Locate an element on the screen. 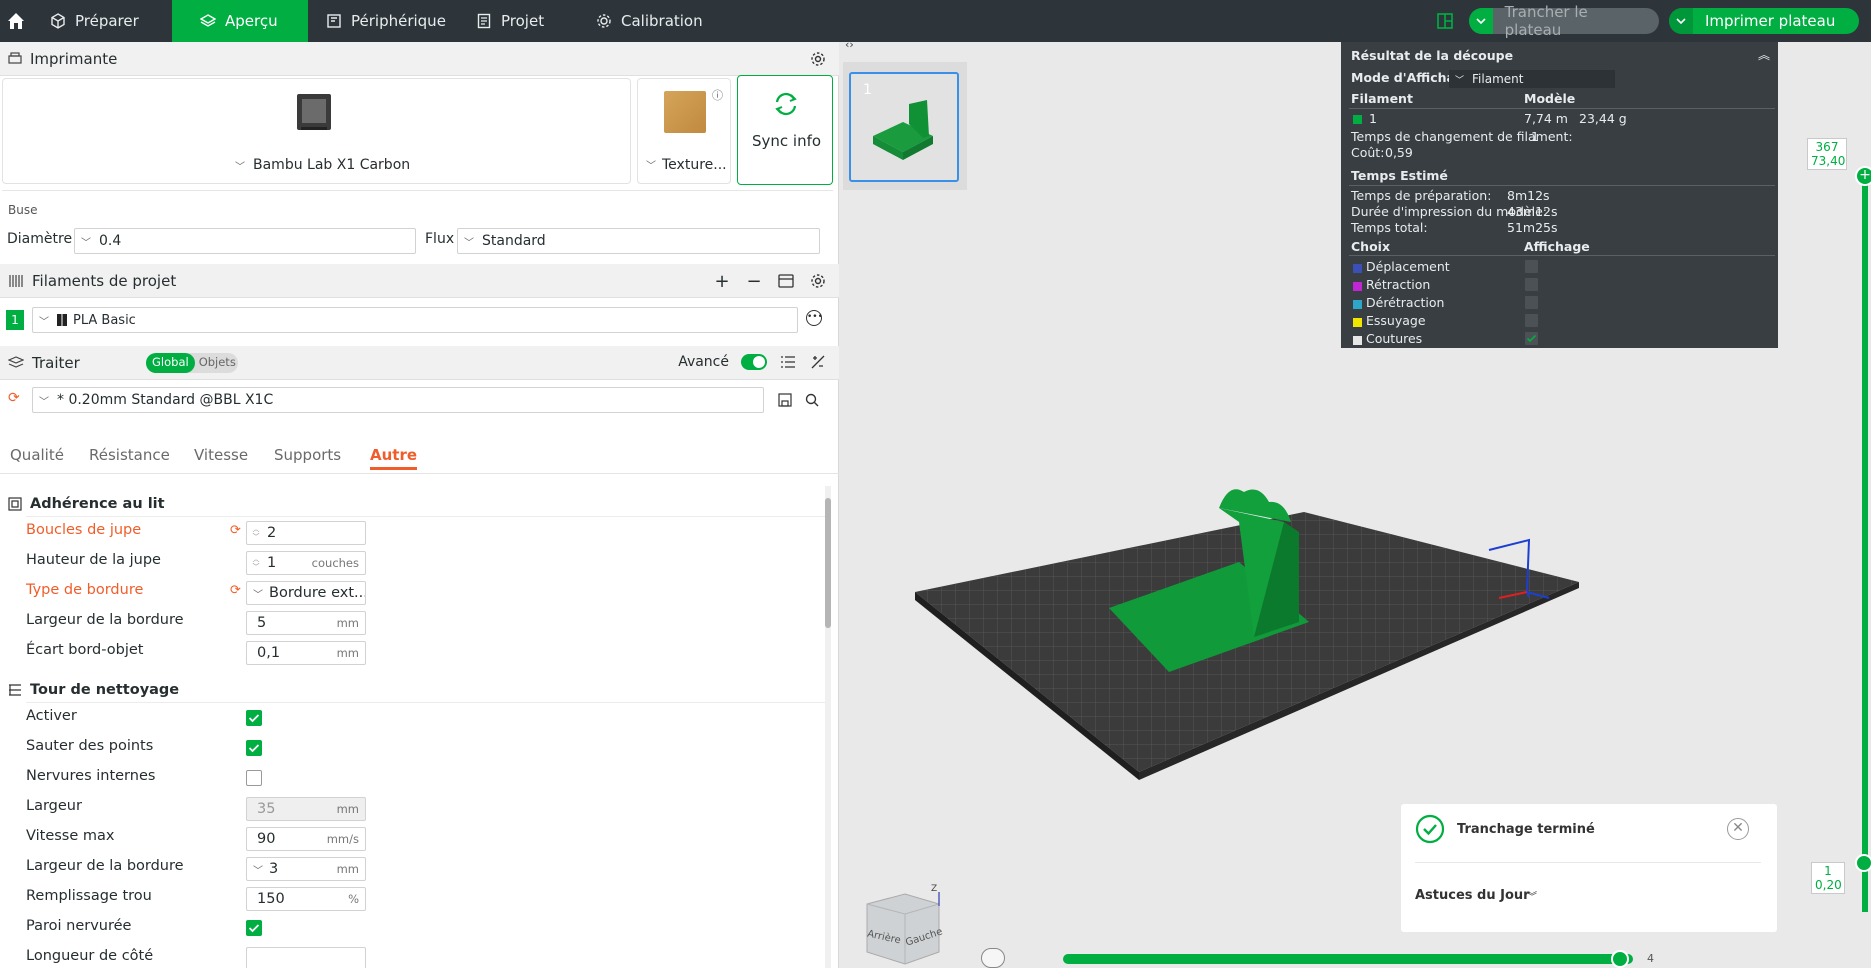 The image size is (1871, 968). tips-link: Astuces du Jour is located at coordinates (1472, 895).